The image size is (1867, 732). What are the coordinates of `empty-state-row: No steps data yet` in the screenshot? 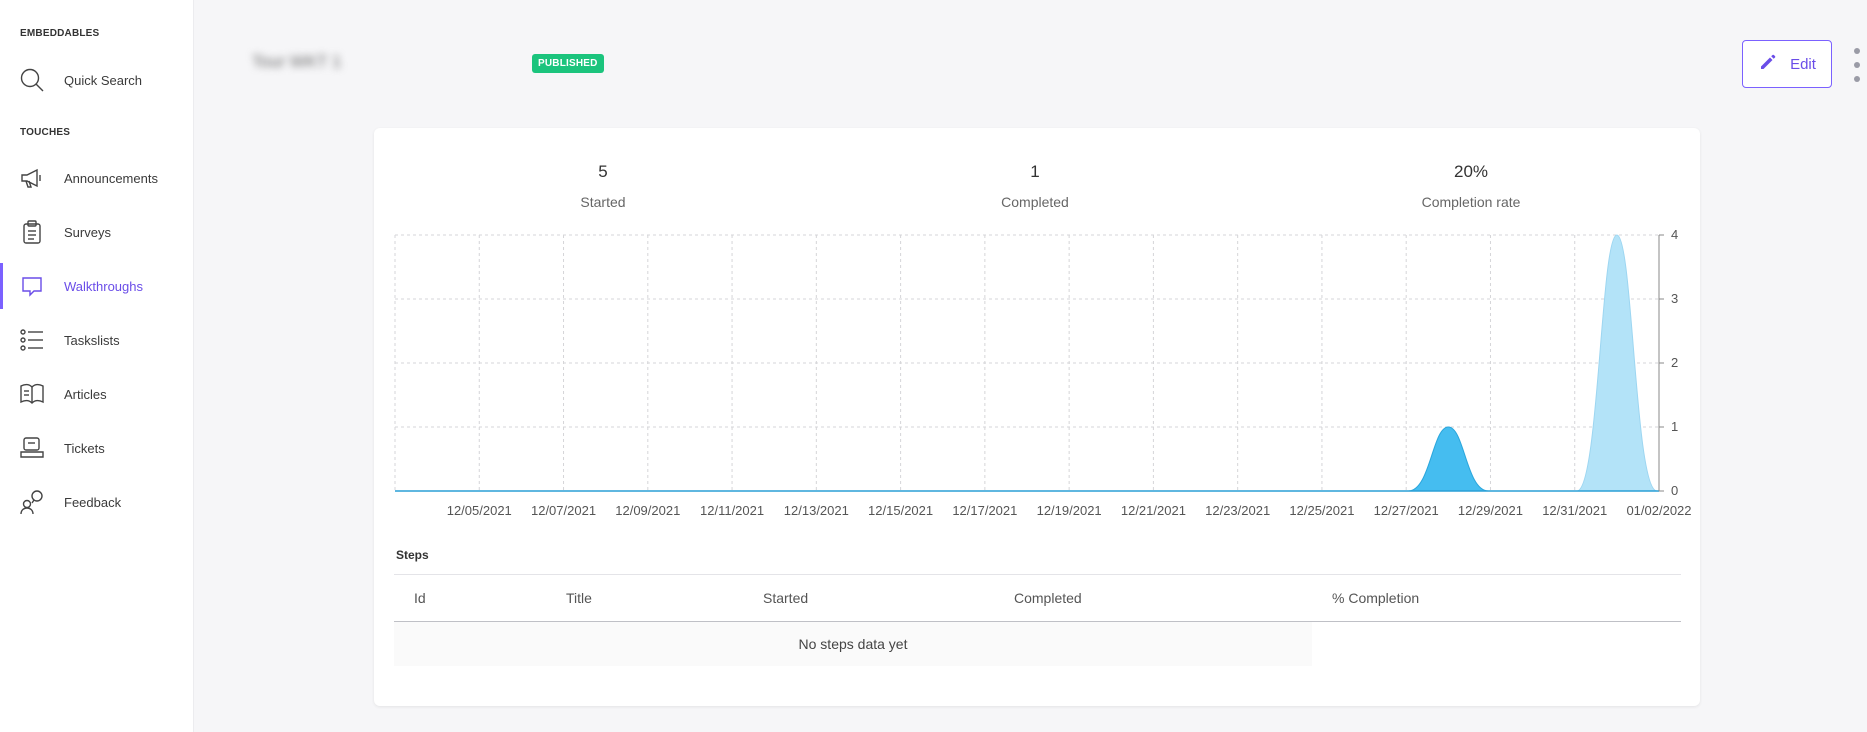 It's located at (853, 644).